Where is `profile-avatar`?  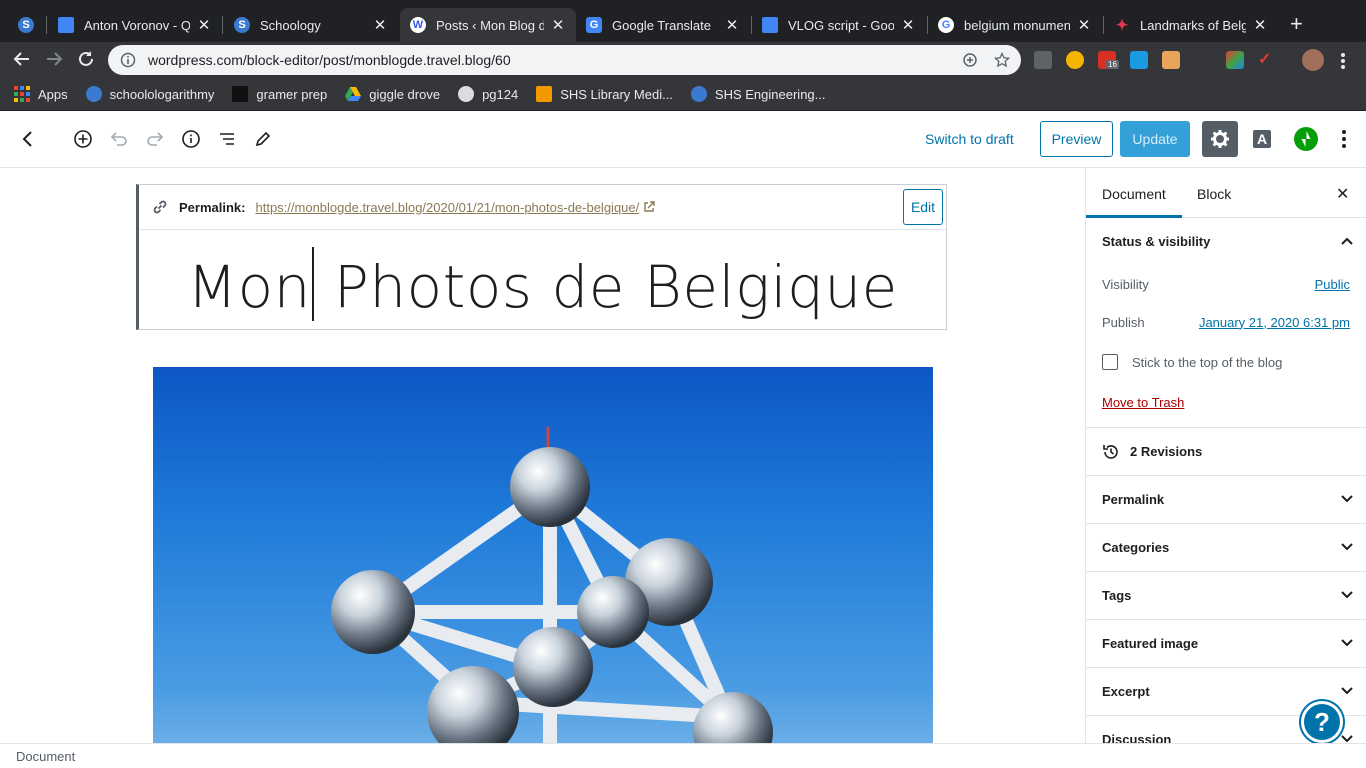
profile-avatar is located at coordinates (1313, 60).